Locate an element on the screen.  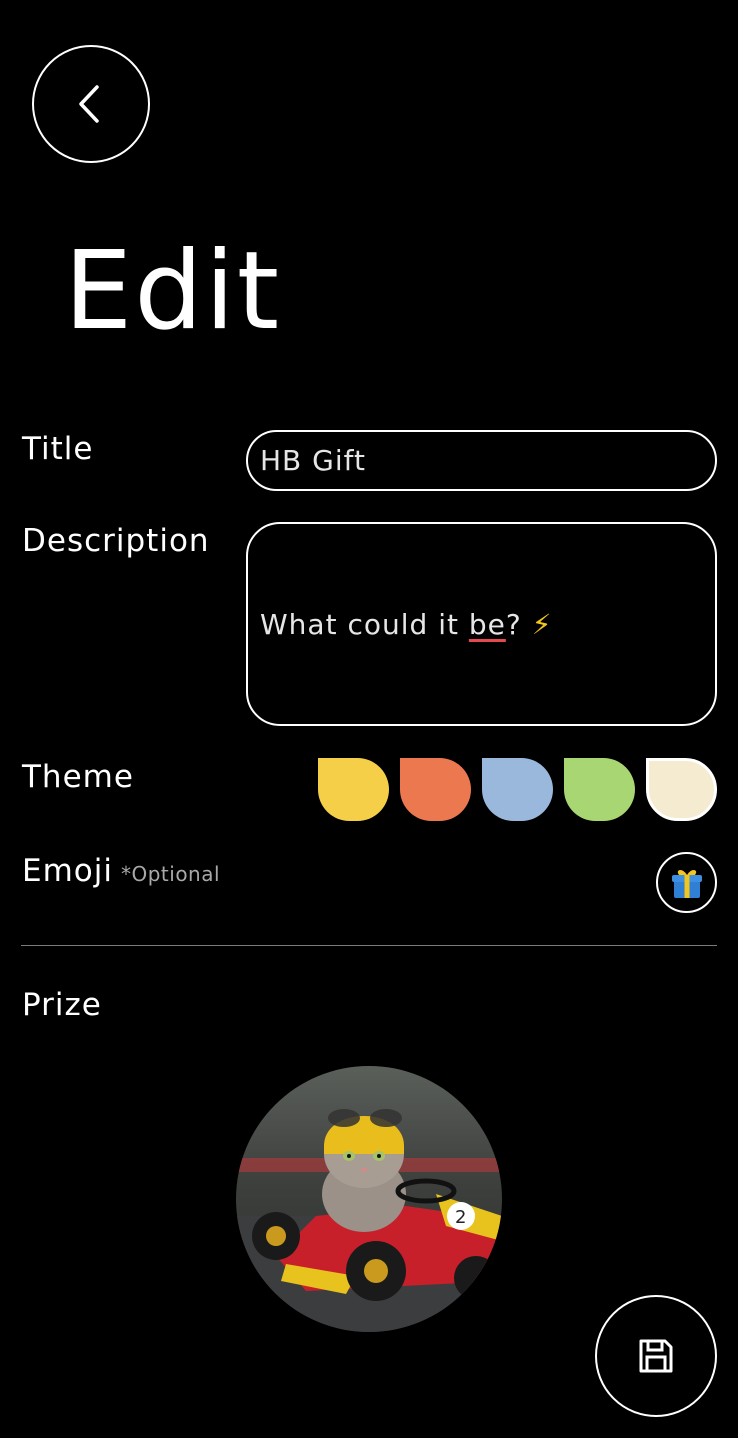
description-value: What could it be? ⚡ is located at coordinates (406, 624).